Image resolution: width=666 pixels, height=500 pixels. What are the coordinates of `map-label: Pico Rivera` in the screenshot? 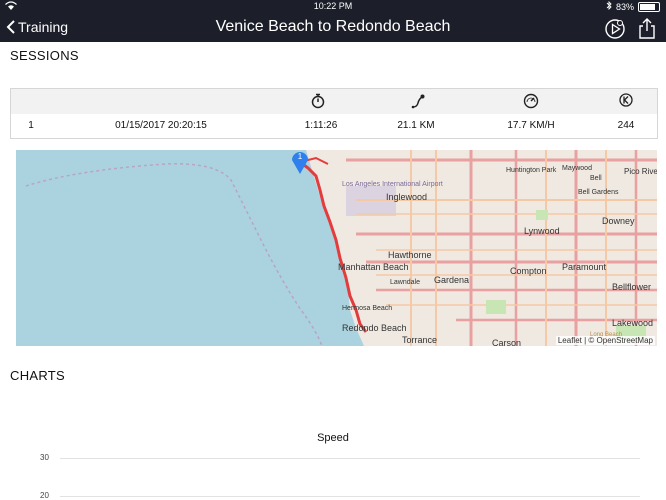 It's located at (640, 171).